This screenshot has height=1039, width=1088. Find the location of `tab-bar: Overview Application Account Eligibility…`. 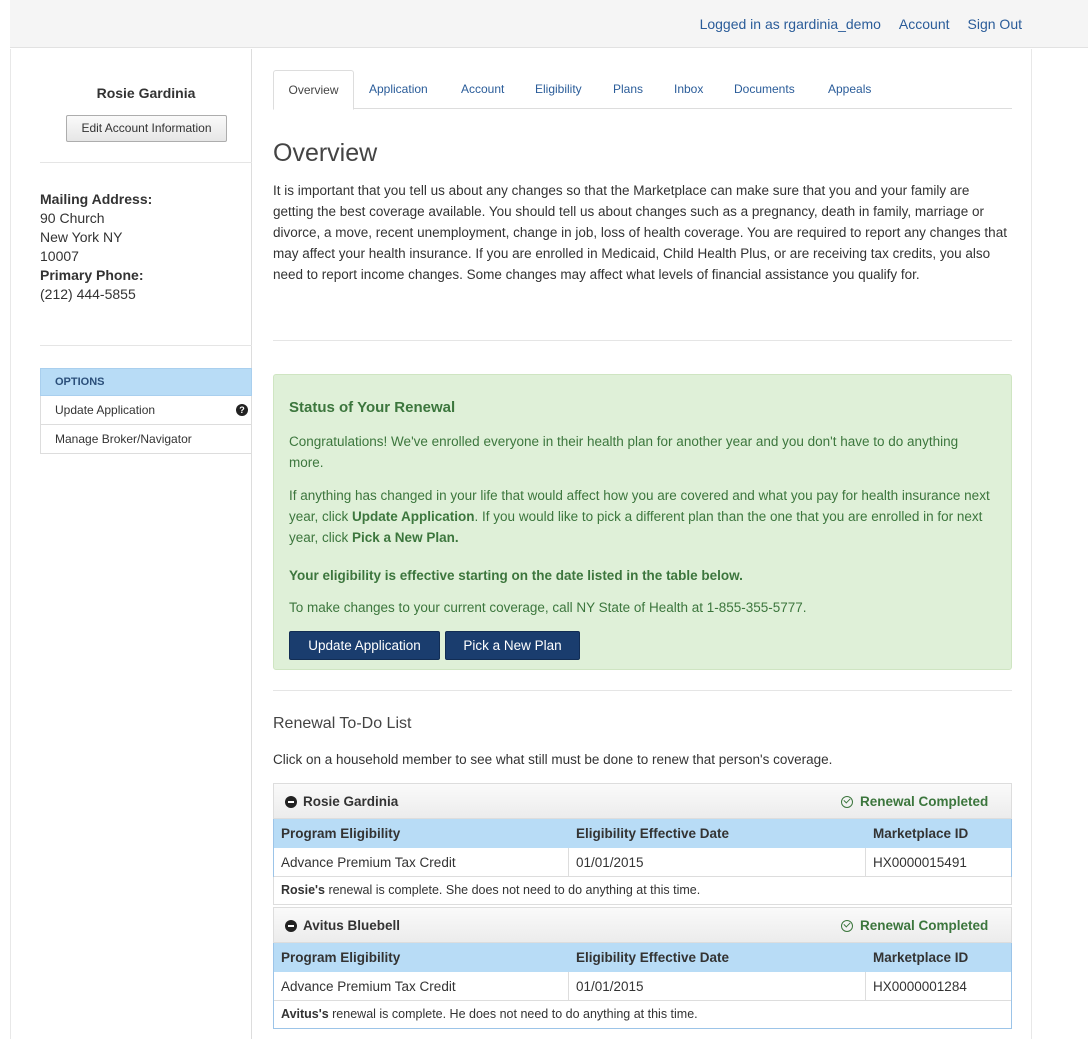

tab-bar: Overview Application Account Eligibility… is located at coordinates (642, 90).